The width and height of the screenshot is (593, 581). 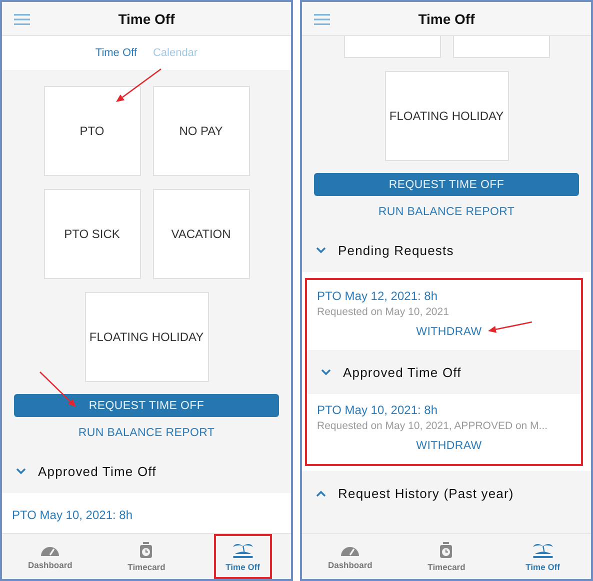 I want to click on type-tile: VACATION, so click(x=201, y=234).